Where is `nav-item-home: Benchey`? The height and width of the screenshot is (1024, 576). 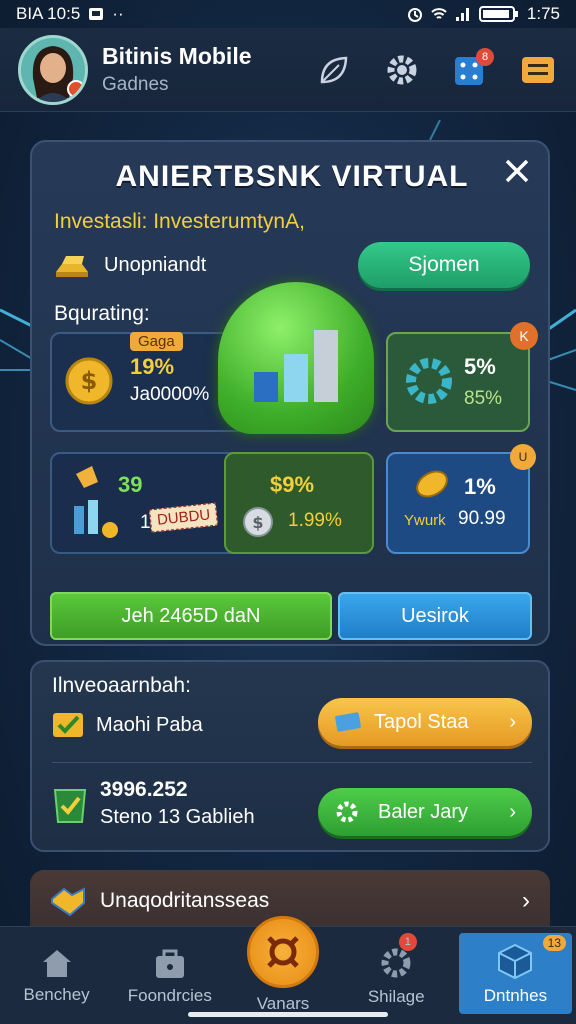
nav-item-home: Benchey is located at coordinates (56, 975).